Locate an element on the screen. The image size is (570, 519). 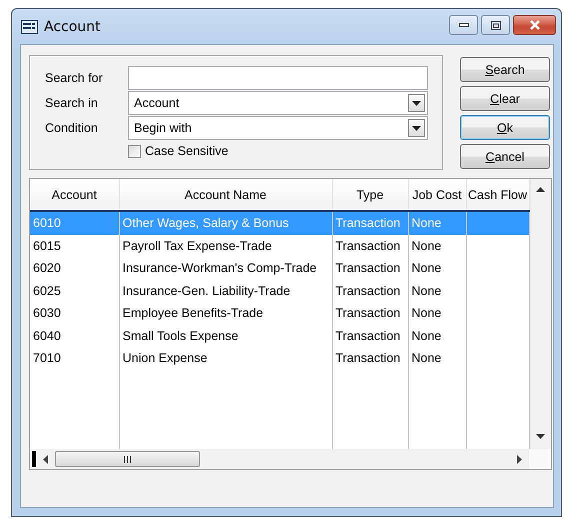
scroll-thumb is located at coordinates (127, 459).